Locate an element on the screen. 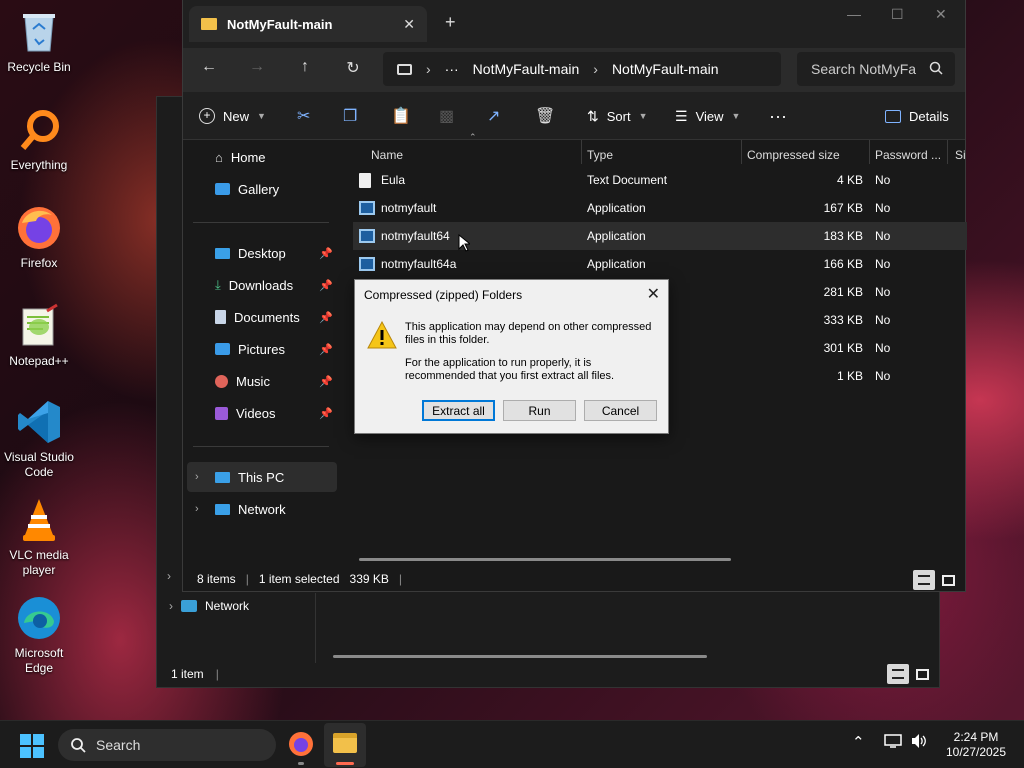 Image resolution: width=1024 pixels, height=768 pixels. desktop-icon-recycle-bin: Recycle Bin is located at coordinates (39, 41).